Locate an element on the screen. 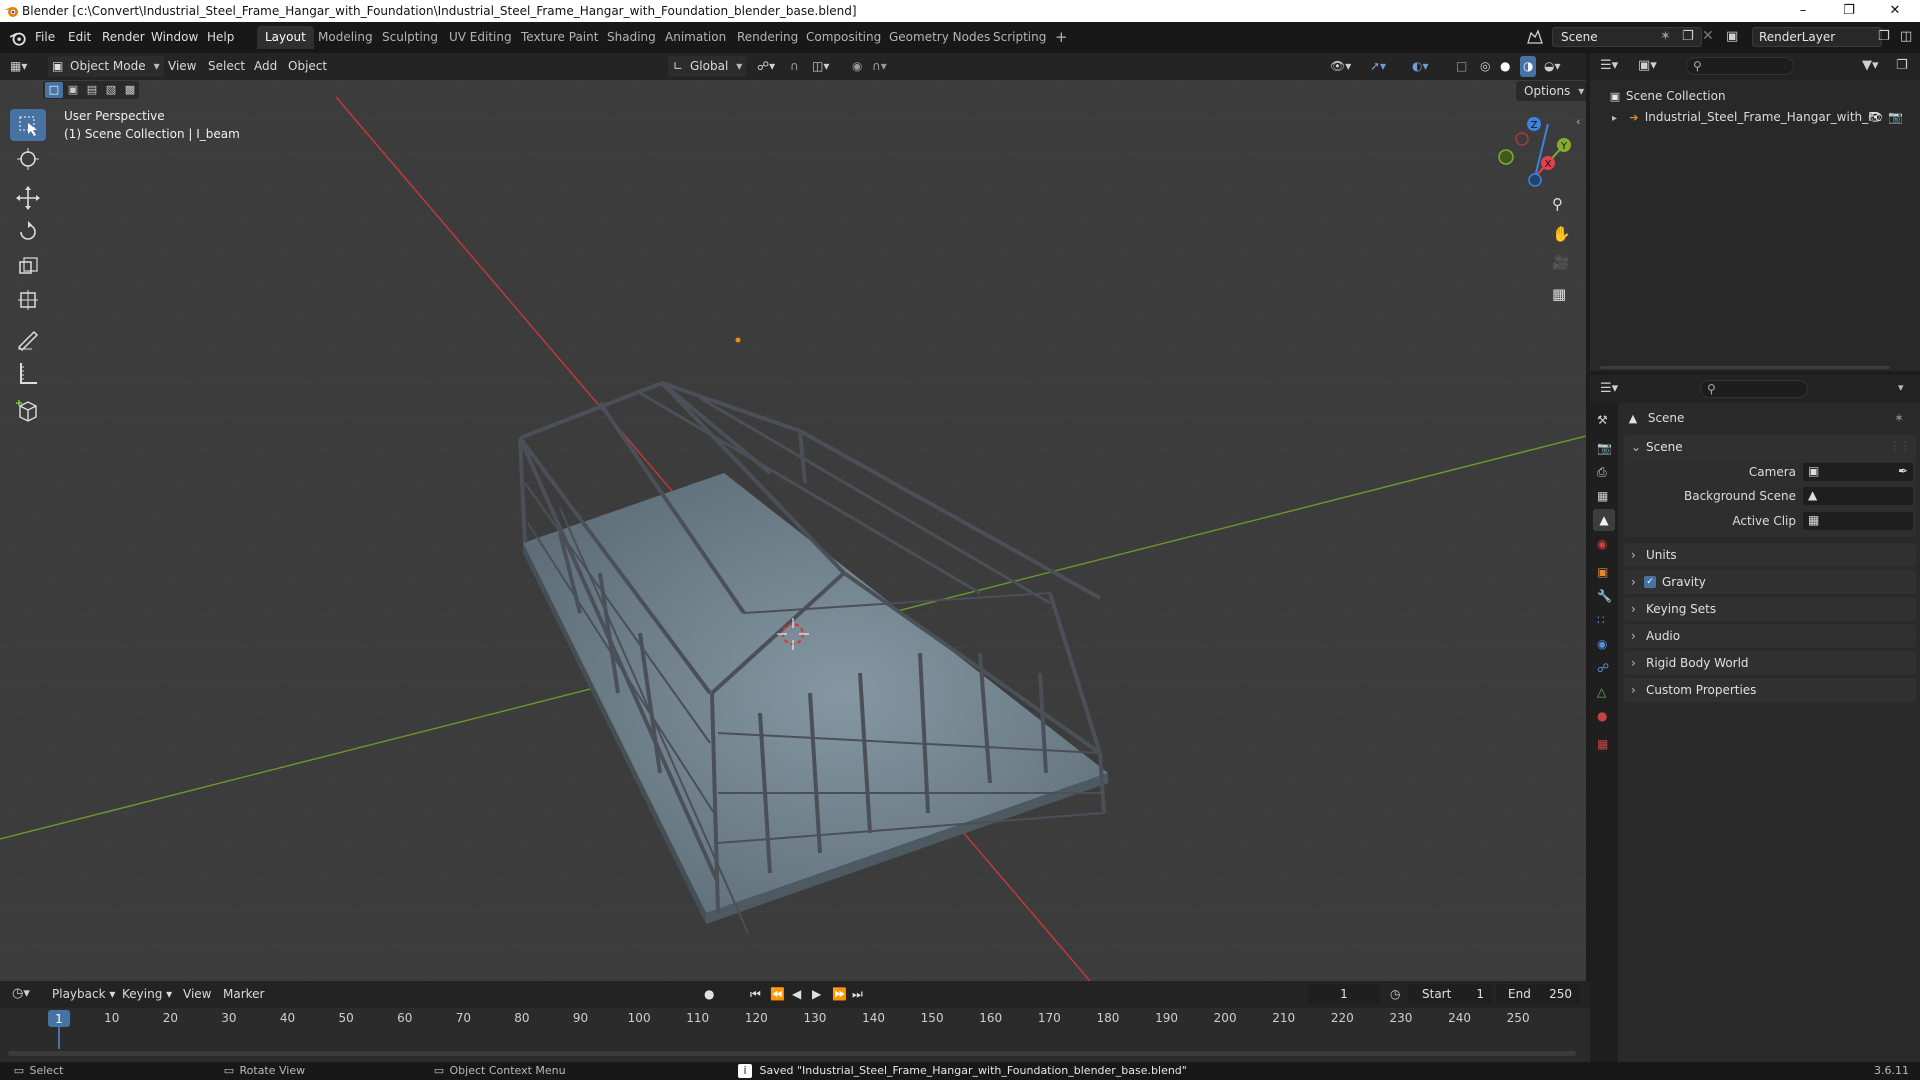 This screenshot has width=1920, height=1080. render-tab-icon: 📷 is located at coordinates (1604, 448).